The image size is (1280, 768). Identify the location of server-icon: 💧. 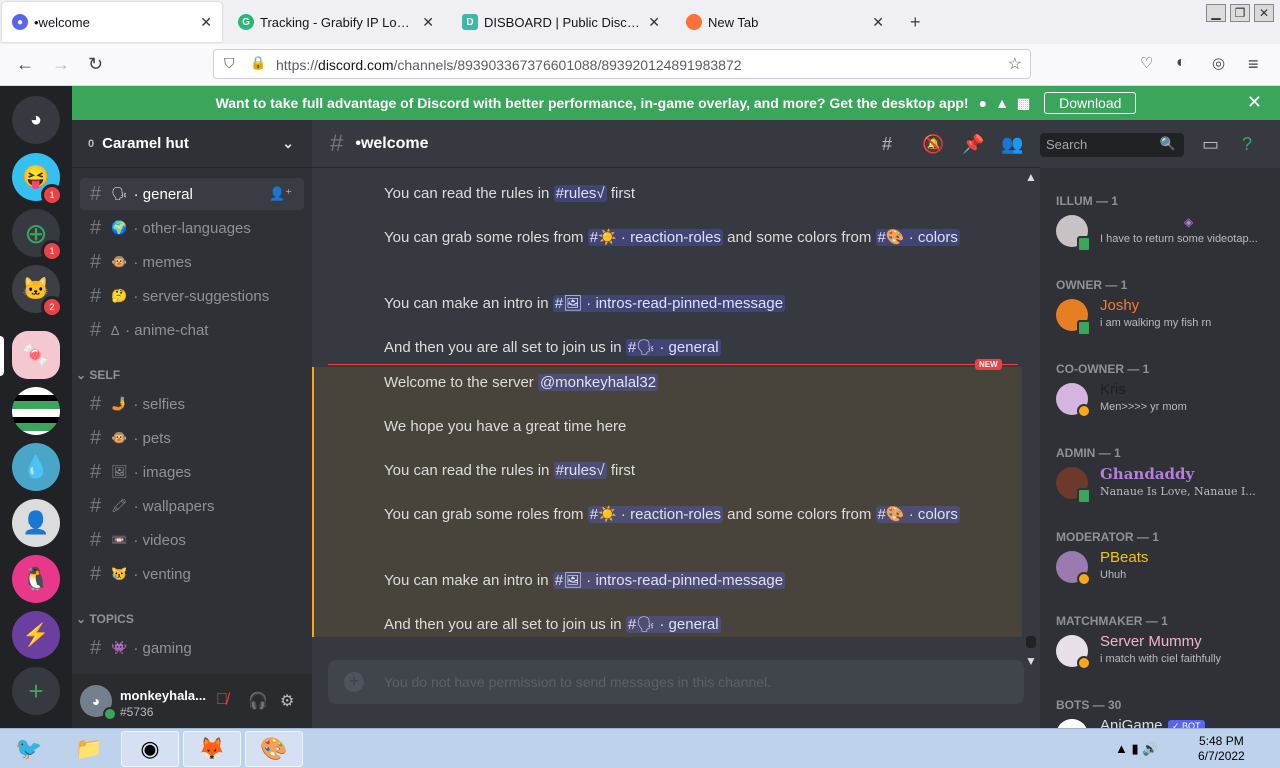
(36, 467).